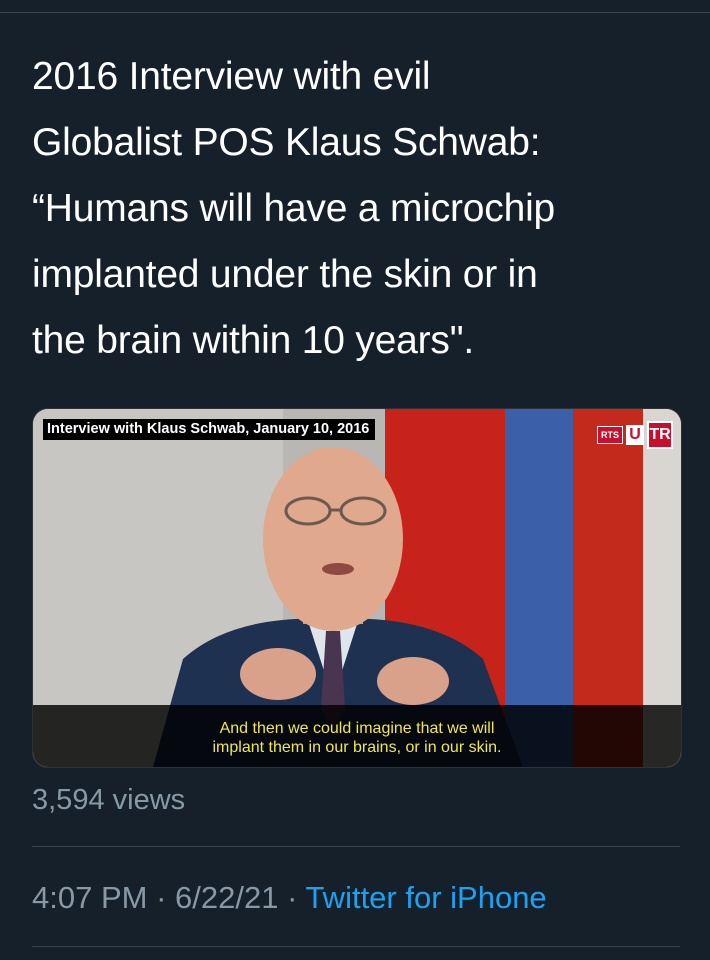  I want to click on left-hand, so click(278, 674).